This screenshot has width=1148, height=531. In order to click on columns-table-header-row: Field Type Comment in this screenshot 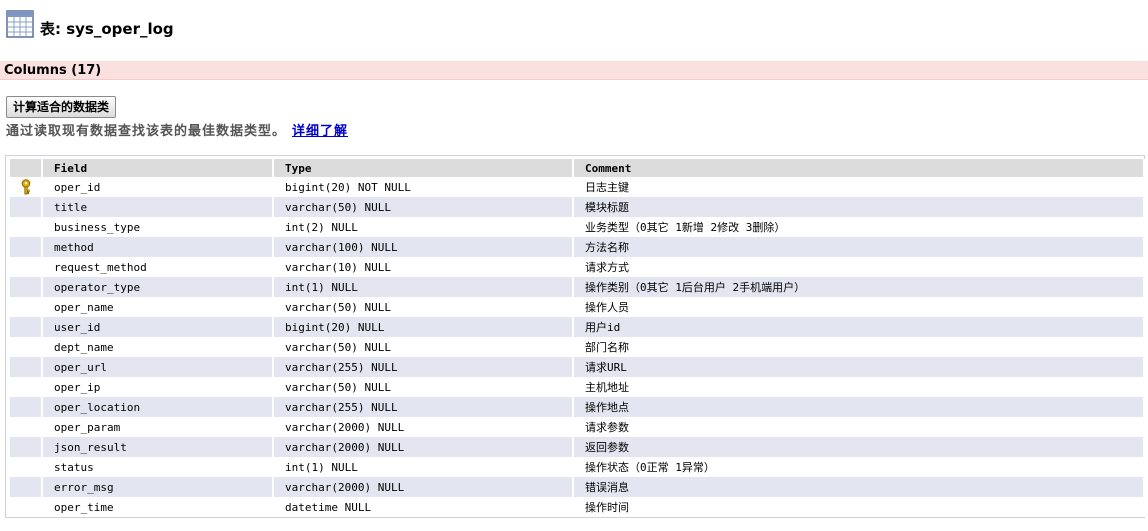, I will do `click(577, 168)`.